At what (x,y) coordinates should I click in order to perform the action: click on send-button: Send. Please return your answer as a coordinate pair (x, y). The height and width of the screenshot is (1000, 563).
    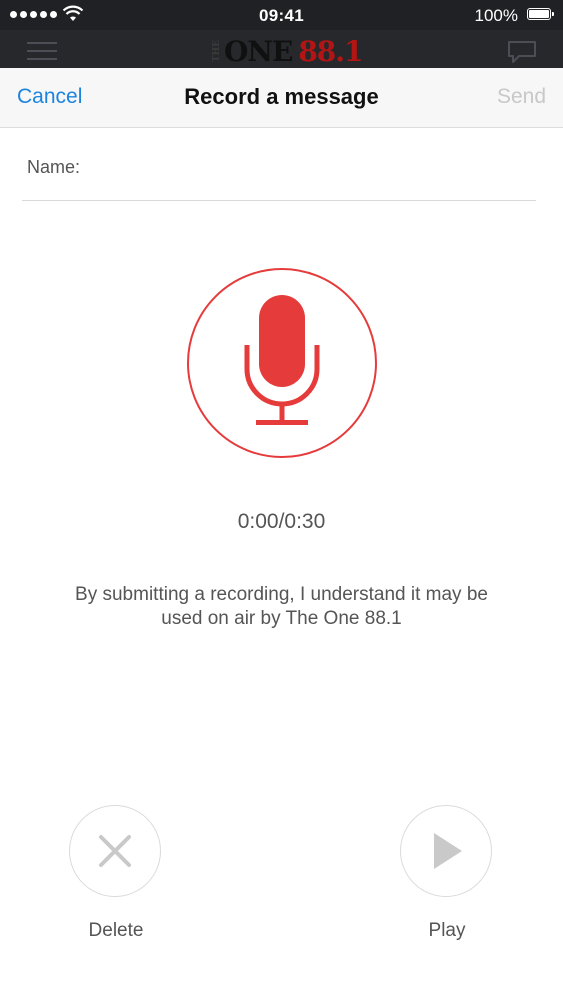
    Looking at the image, I should click on (521, 97).